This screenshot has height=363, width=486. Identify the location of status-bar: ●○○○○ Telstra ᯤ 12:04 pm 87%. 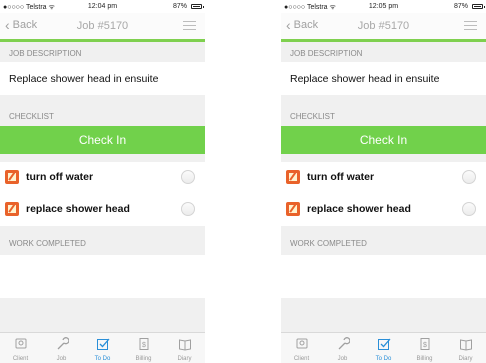
(102, 6).